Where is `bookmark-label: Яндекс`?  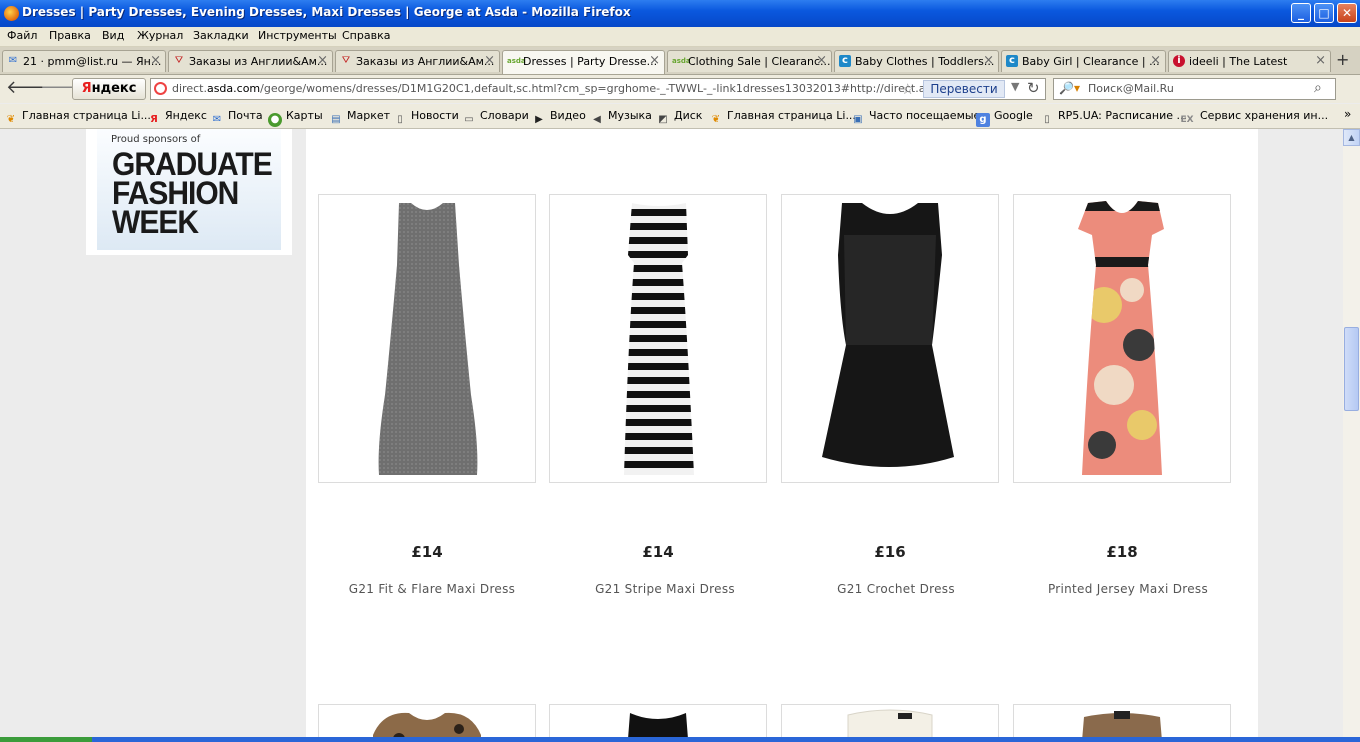 bookmark-label: Яндекс is located at coordinates (186, 115).